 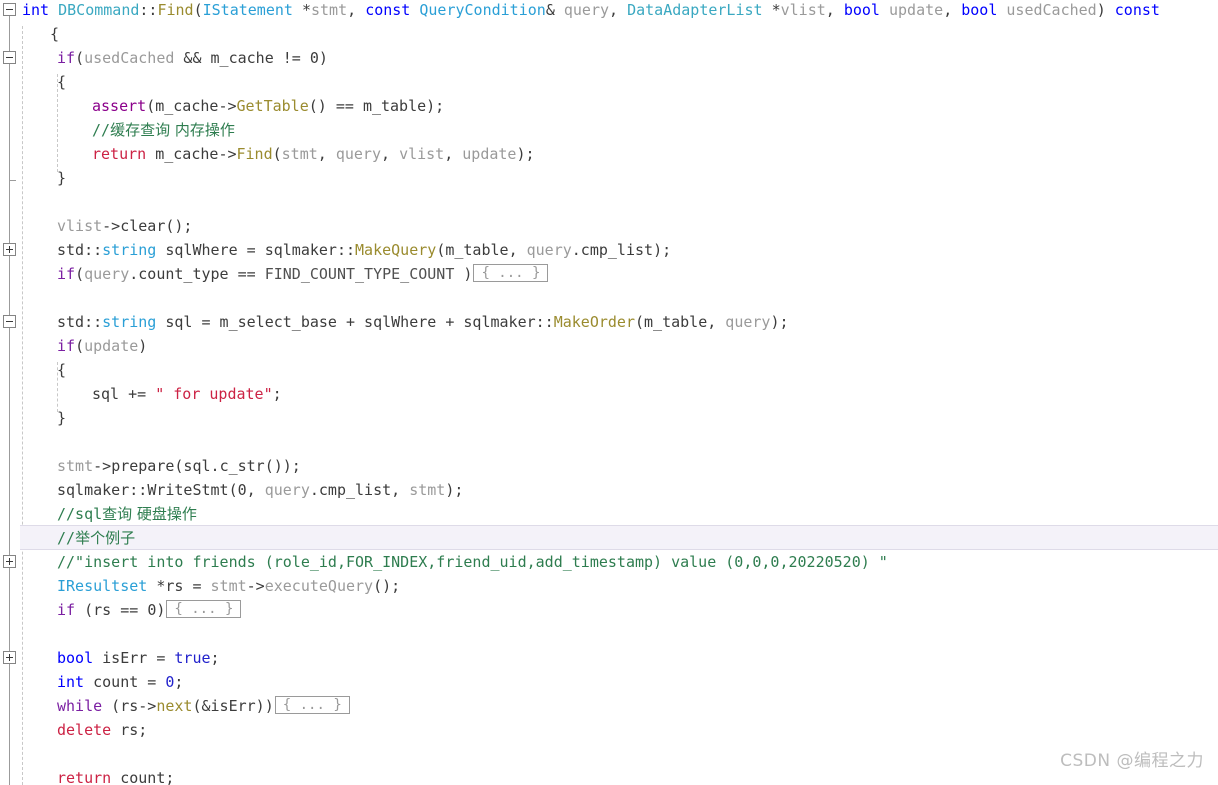 I want to click on code-token: std, so click(x=71, y=250).